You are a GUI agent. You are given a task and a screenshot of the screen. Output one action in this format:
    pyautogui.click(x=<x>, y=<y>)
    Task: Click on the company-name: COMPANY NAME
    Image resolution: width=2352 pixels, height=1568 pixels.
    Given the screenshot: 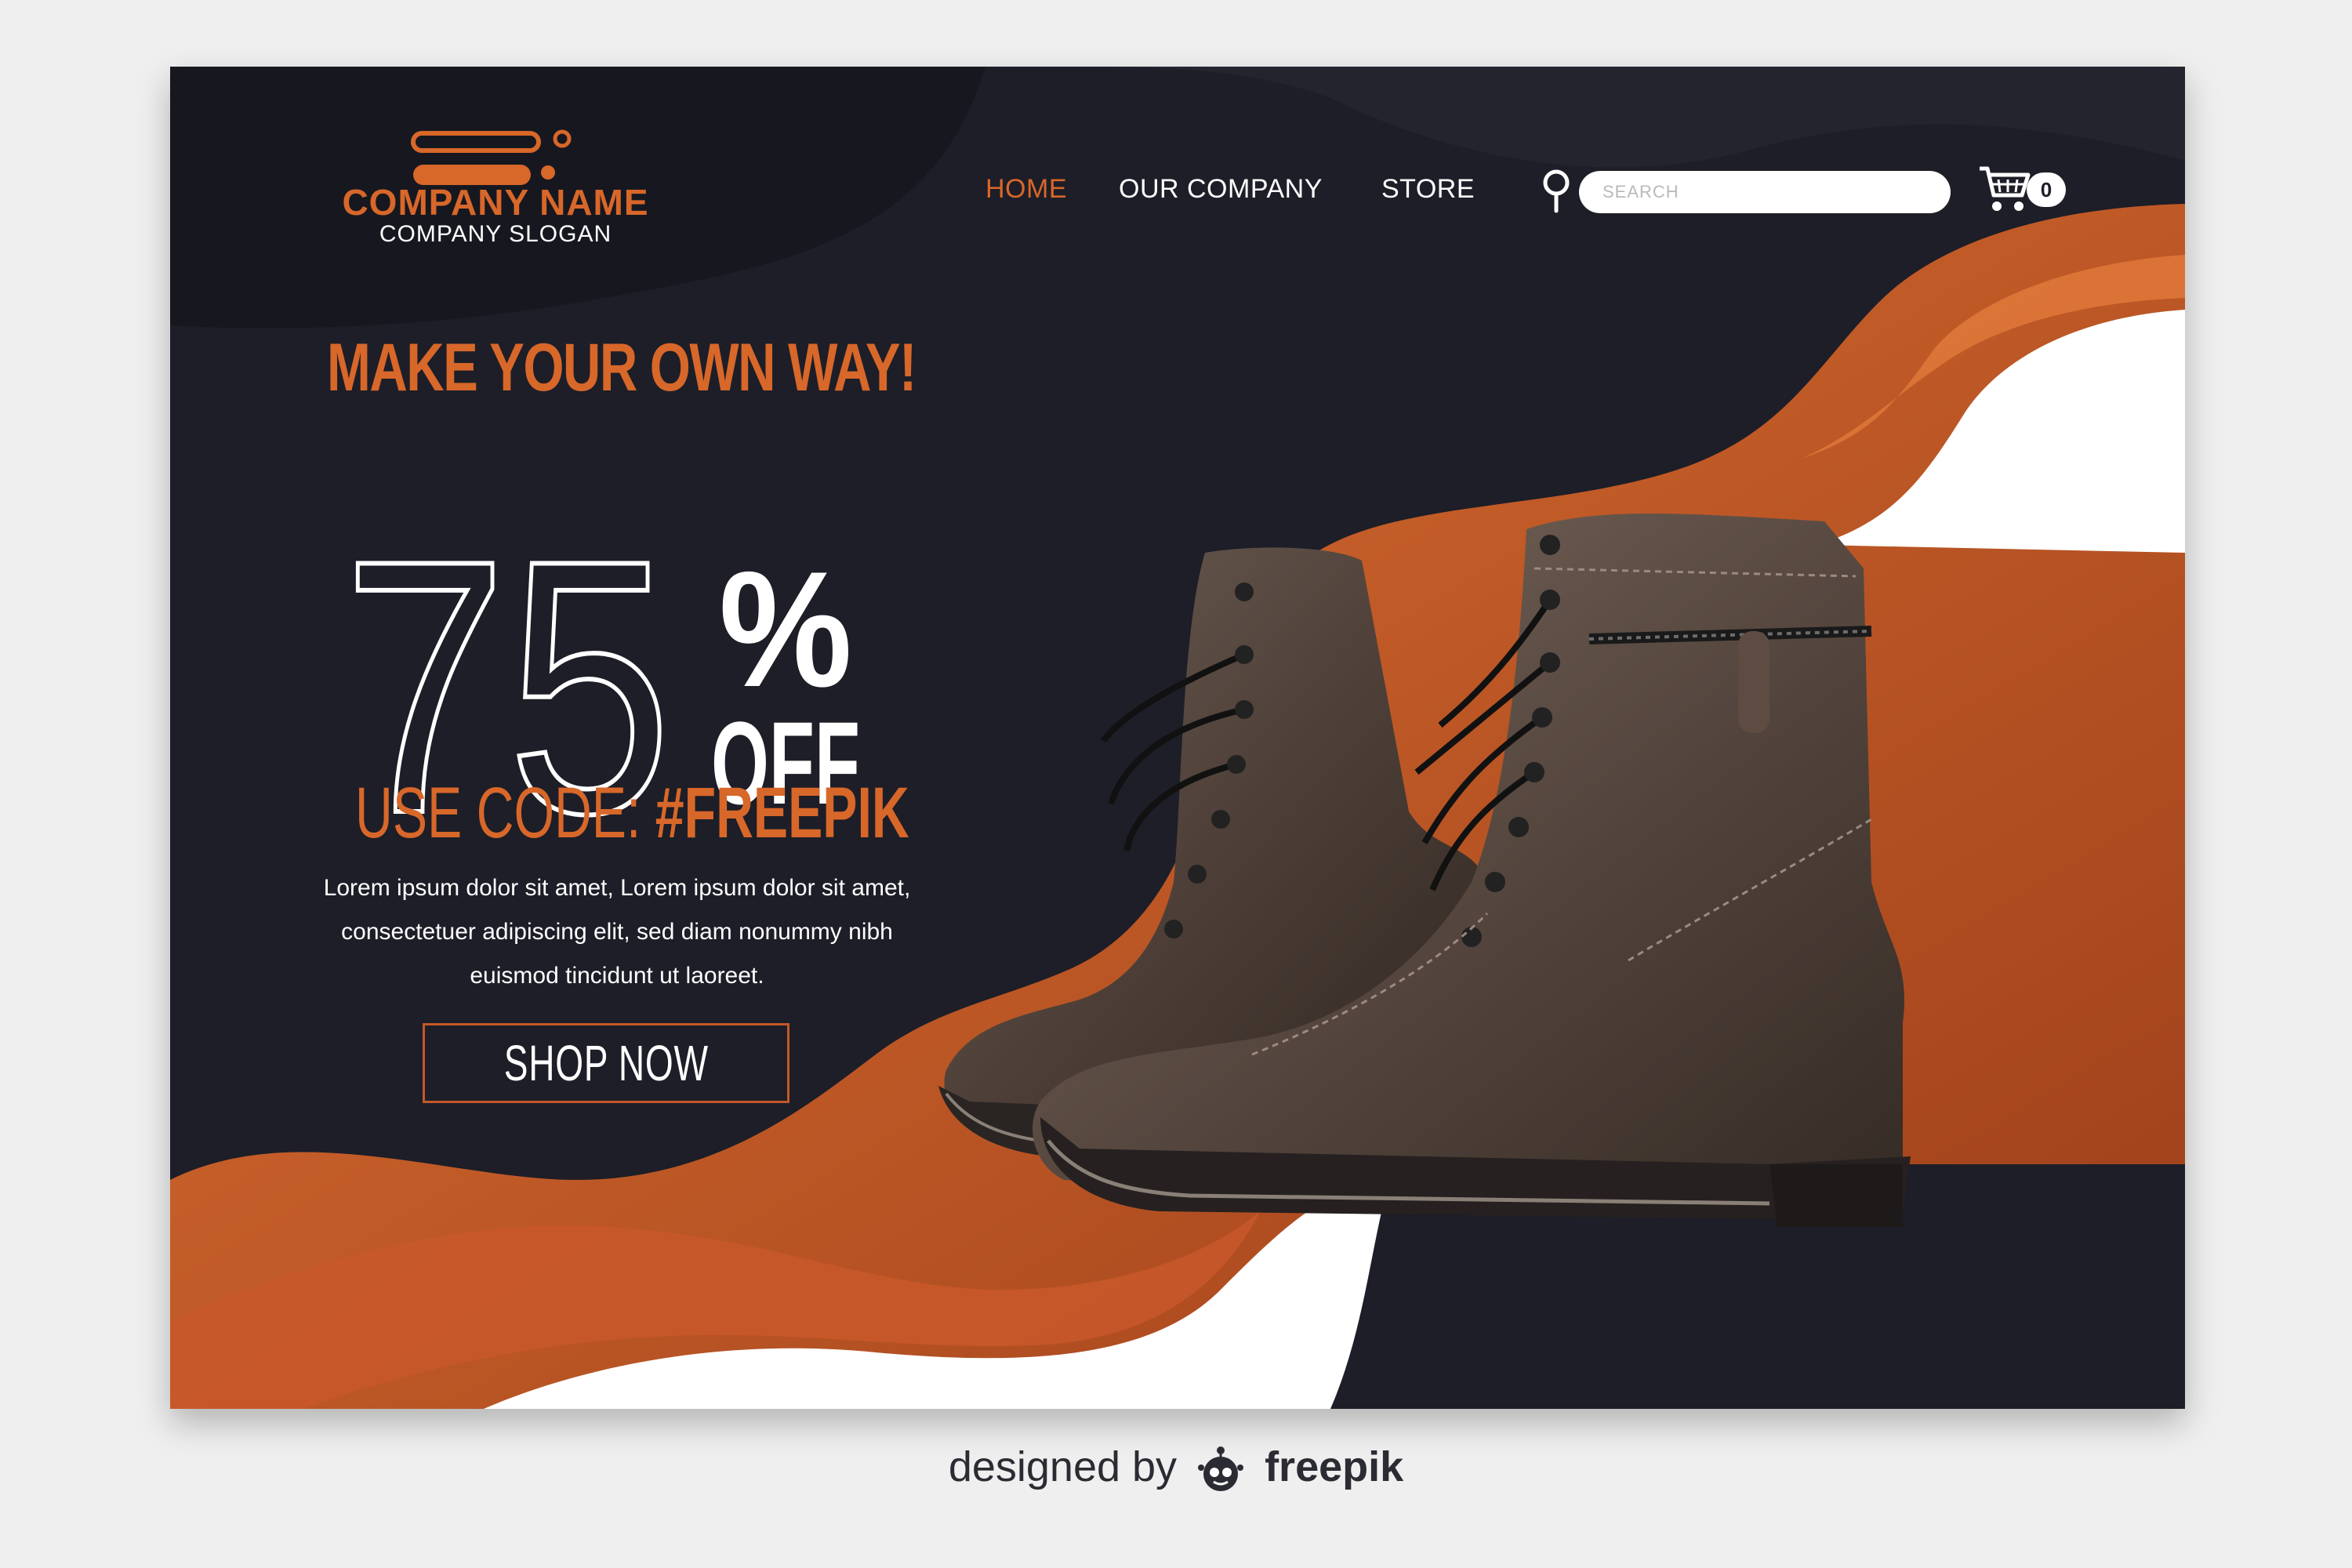 What is the action you would take?
    pyautogui.click(x=495, y=202)
    